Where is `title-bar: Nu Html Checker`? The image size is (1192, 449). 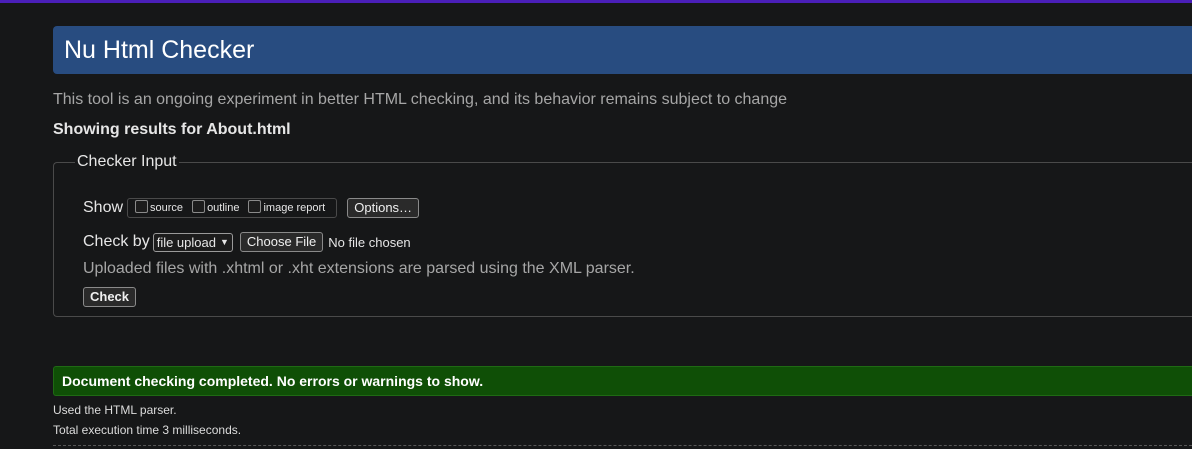 title-bar: Nu Html Checker is located at coordinates (622, 50).